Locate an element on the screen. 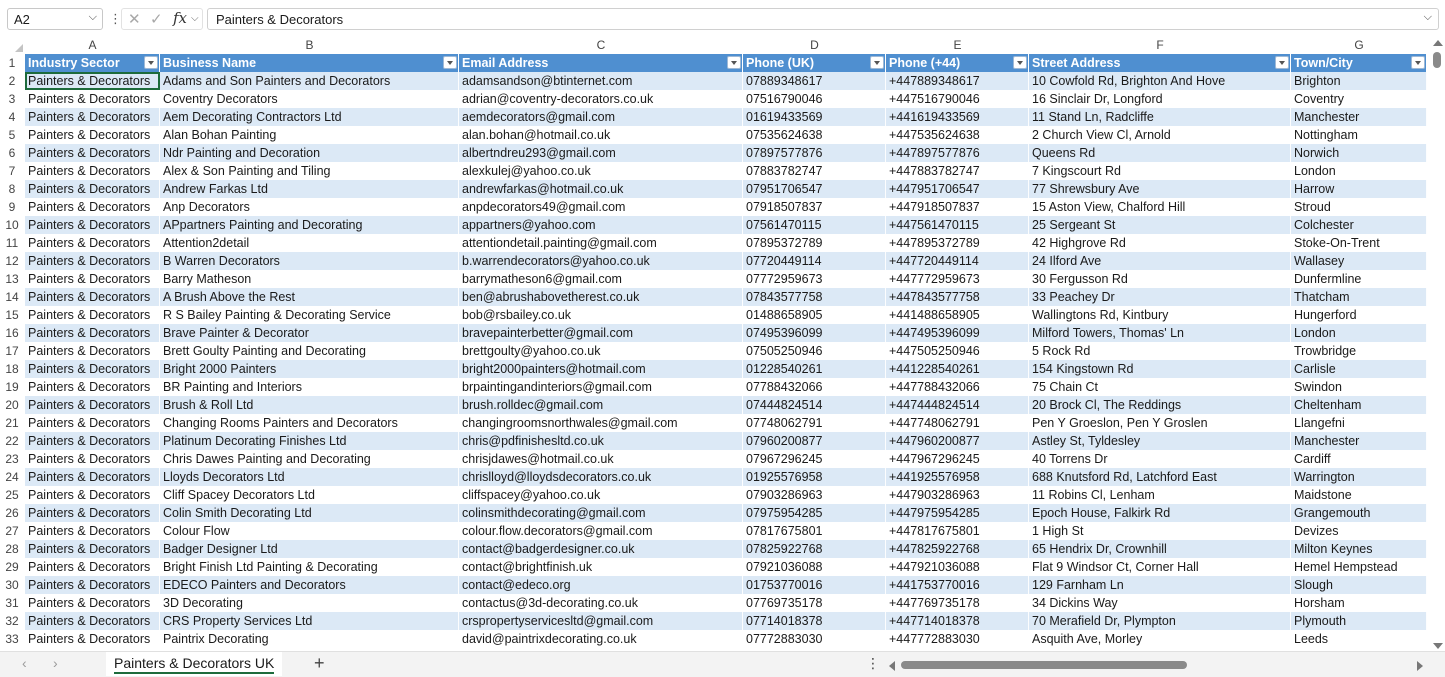 The image size is (1445, 677). table-cell: attentiondetail.painting@gmail.com is located at coordinates (601, 243).